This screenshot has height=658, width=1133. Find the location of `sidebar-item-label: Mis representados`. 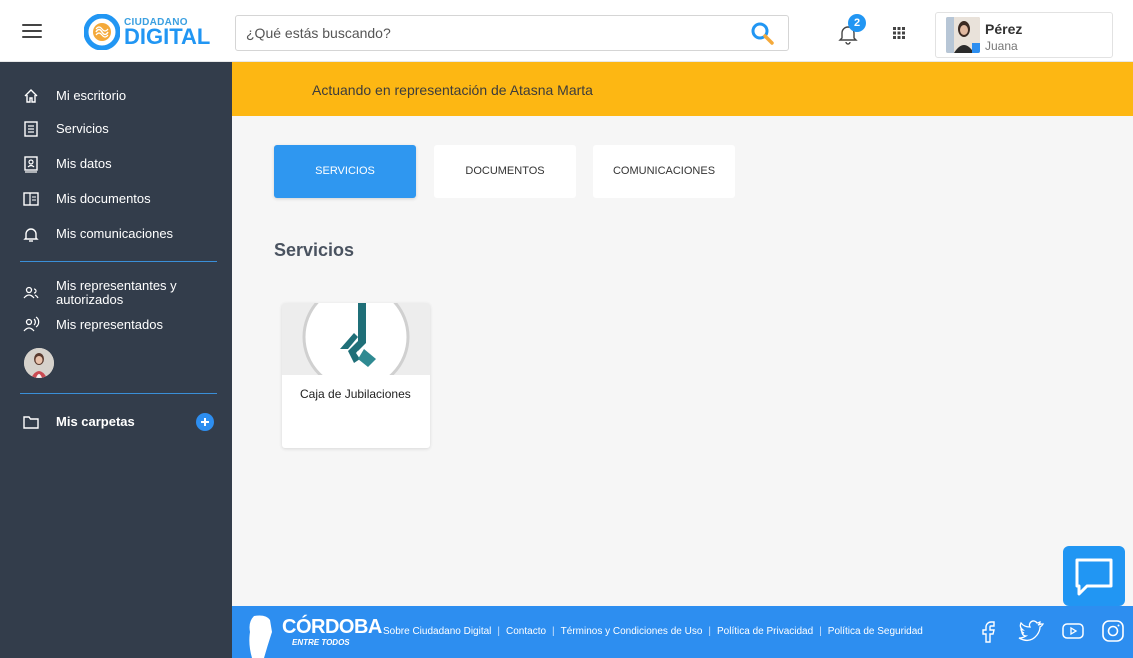

sidebar-item-label: Mis representados is located at coordinates (109, 324).